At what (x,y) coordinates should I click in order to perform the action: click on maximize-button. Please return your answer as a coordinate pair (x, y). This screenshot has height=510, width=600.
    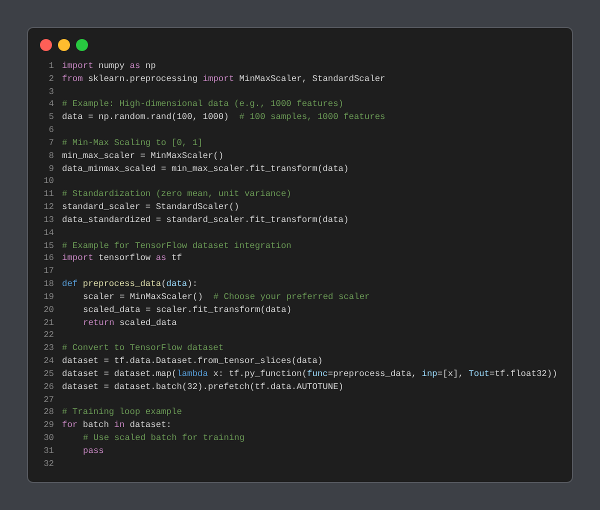
    Looking at the image, I should click on (82, 45).